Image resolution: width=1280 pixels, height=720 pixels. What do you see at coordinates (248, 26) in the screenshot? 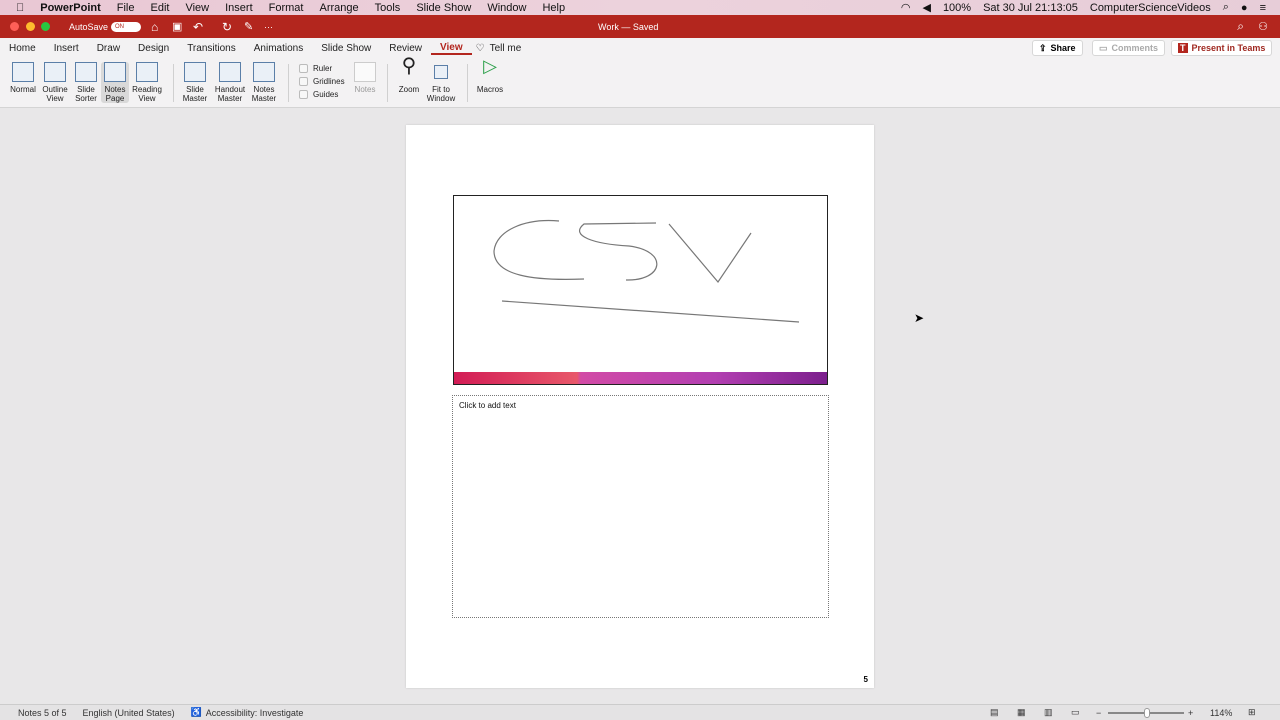
I see `quick-edit-icon: ✎` at bounding box center [248, 26].